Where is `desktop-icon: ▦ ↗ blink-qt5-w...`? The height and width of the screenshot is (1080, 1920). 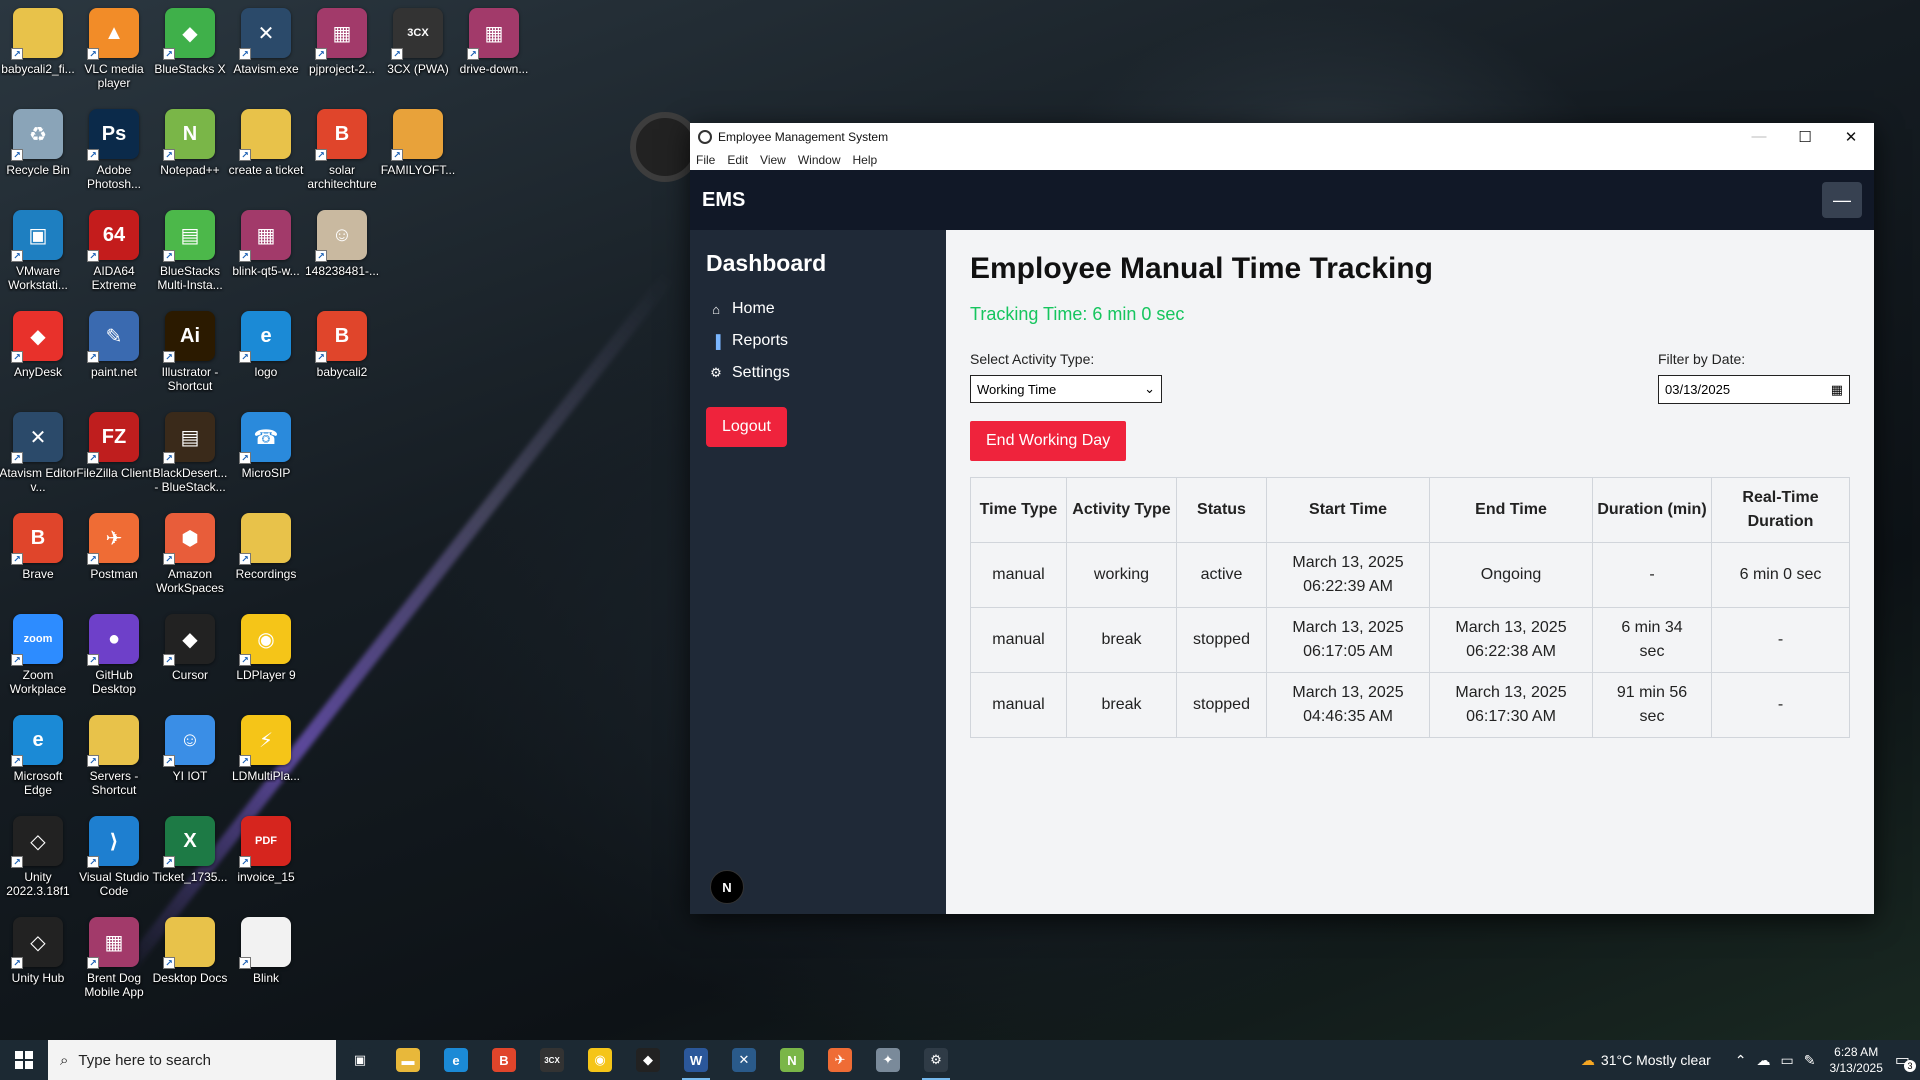 desktop-icon: ▦ ↗ blink-qt5-w... is located at coordinates (266, 251).